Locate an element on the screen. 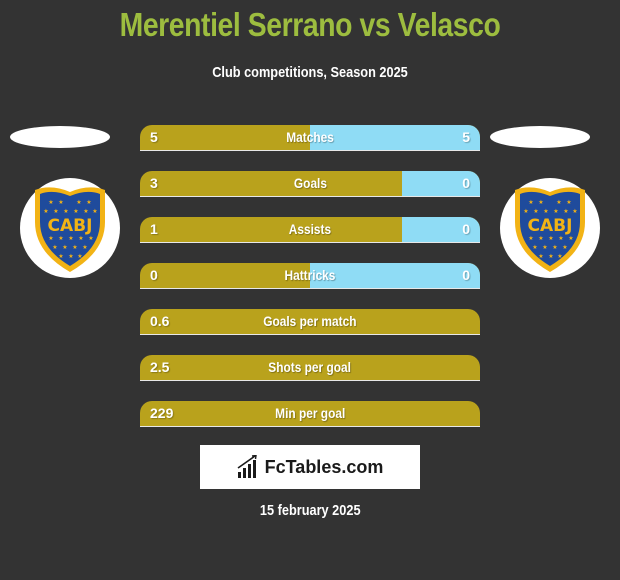 This screenshot has width=620, height=580. stat-row-min-per-goal: 229 Min per goal is located at coordinates (310, 414).